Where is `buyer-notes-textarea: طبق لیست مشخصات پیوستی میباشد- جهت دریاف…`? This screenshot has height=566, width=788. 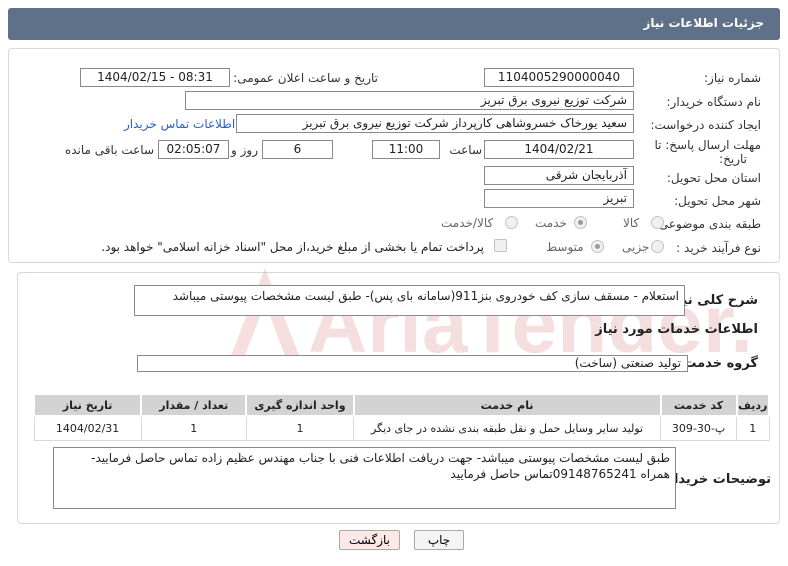 buyer-notes-textarea: طبق لیست مشخصات پیوستی میباشد- جهت دریاف… is located at coordinates (364, 478).